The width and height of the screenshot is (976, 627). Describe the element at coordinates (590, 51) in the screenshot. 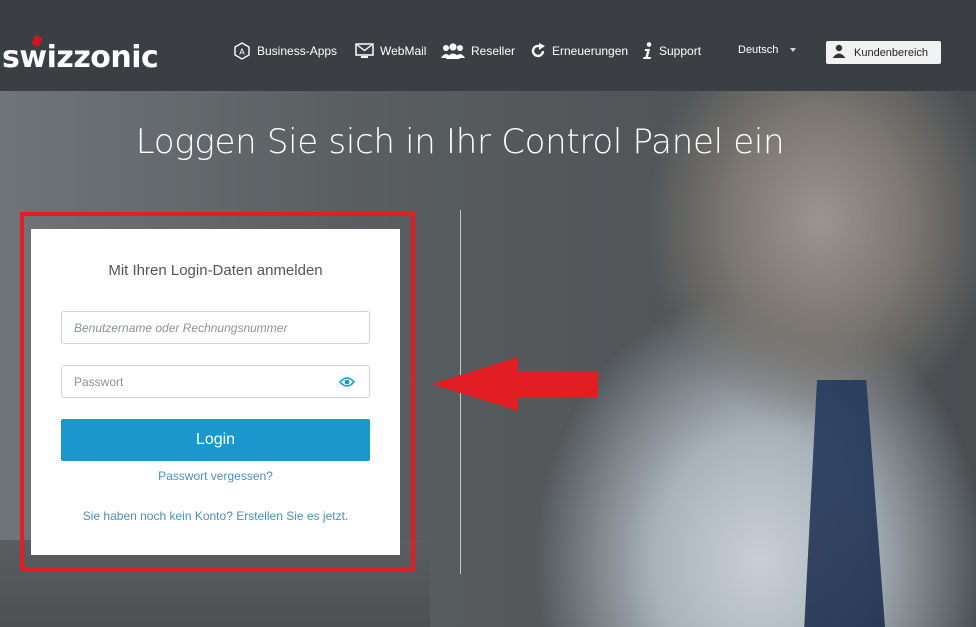

I see `nav-label-erneuerungen: Erneuerungen` at that location.